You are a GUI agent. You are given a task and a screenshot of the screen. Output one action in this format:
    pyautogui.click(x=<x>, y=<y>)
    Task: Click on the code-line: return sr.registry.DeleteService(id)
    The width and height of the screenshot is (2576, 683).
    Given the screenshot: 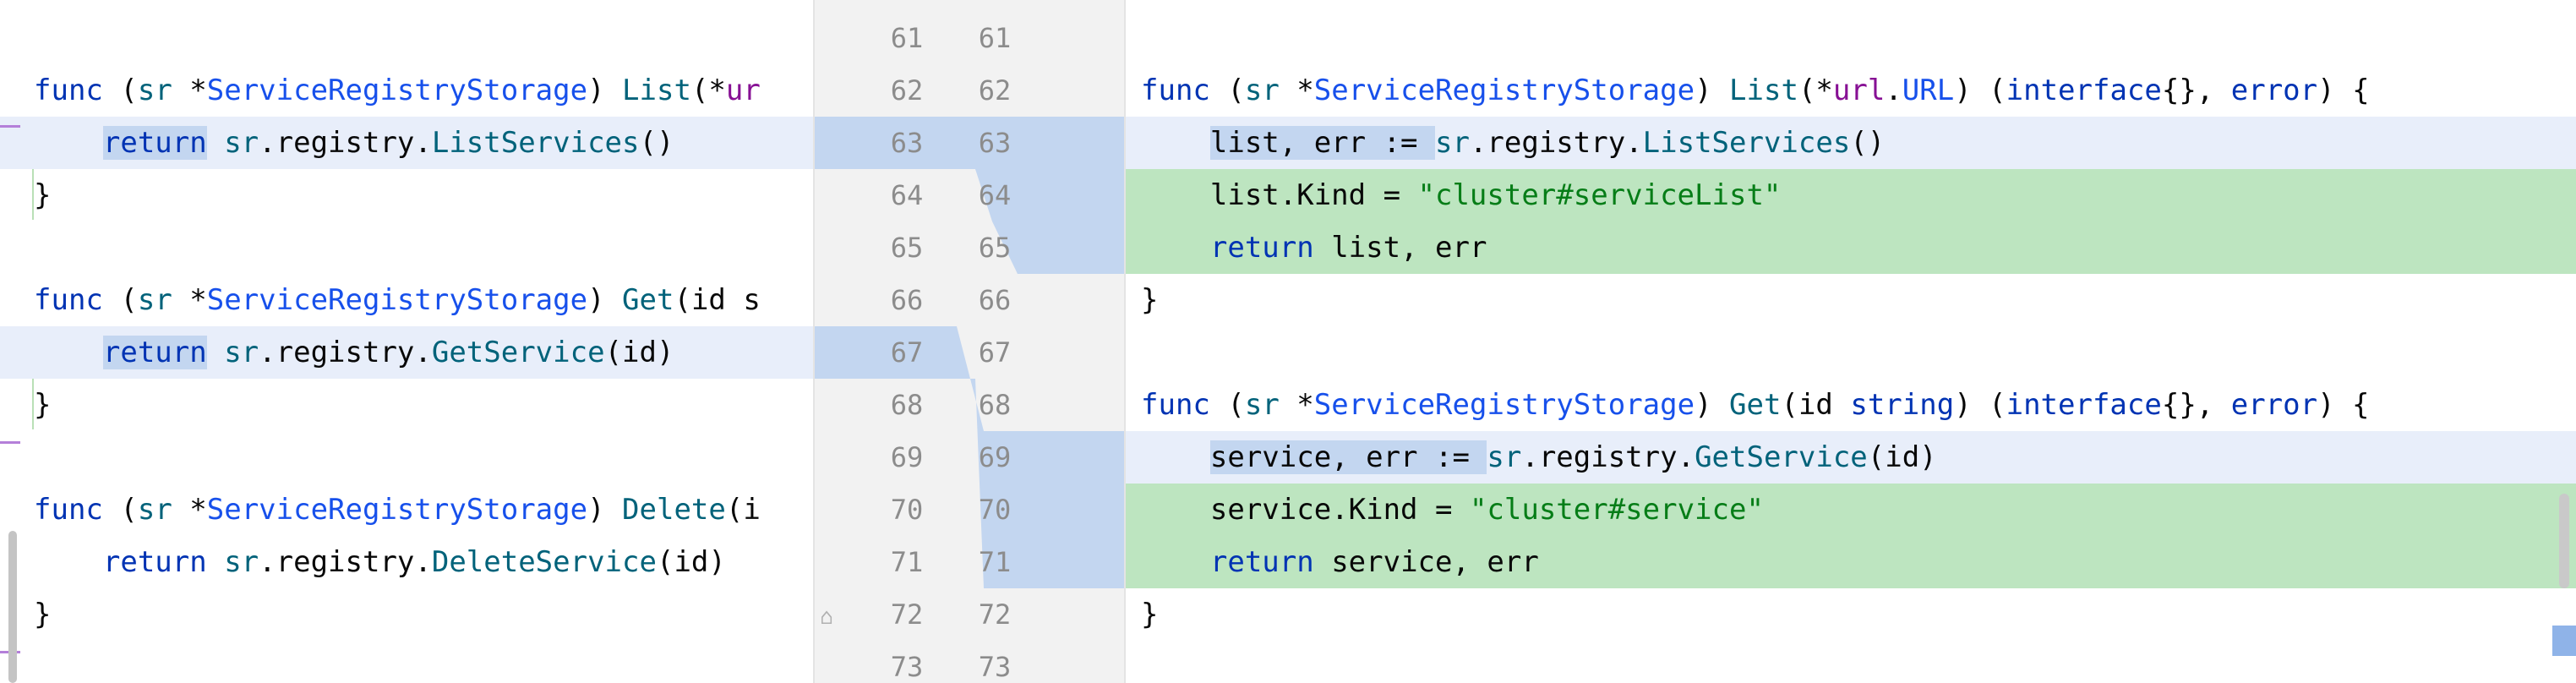 What is the action you would take?
    pyautogui.click(x=380, y=562)
    